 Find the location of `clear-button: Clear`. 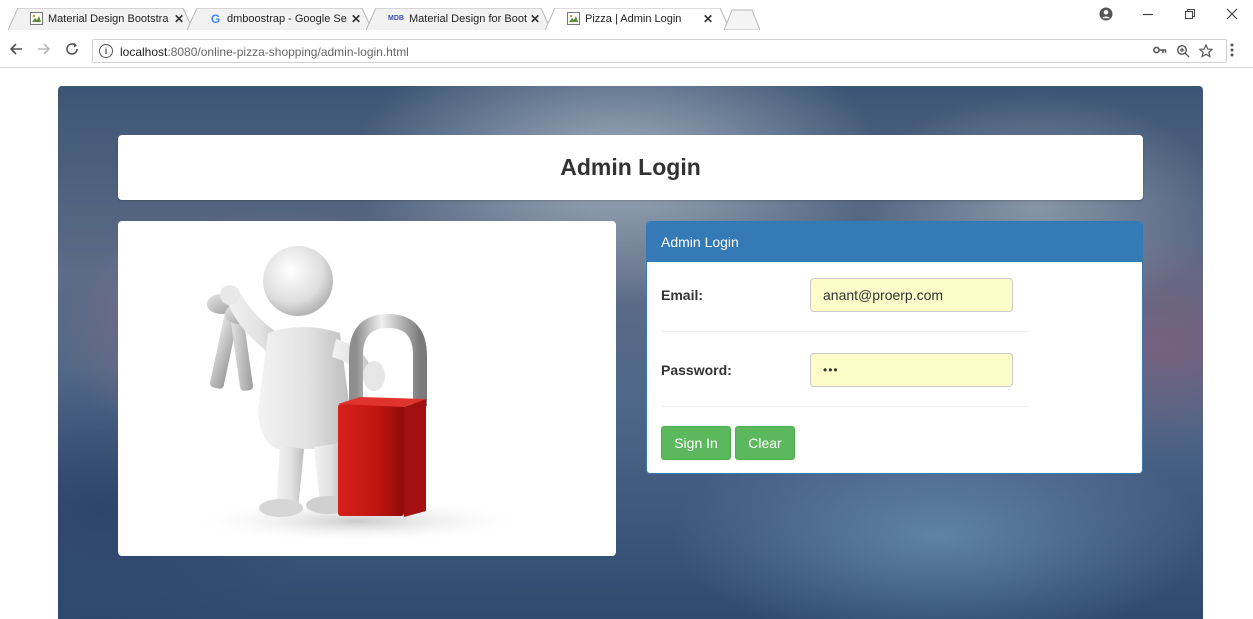

clear-button: Clear is located at coordinates (765, 443).